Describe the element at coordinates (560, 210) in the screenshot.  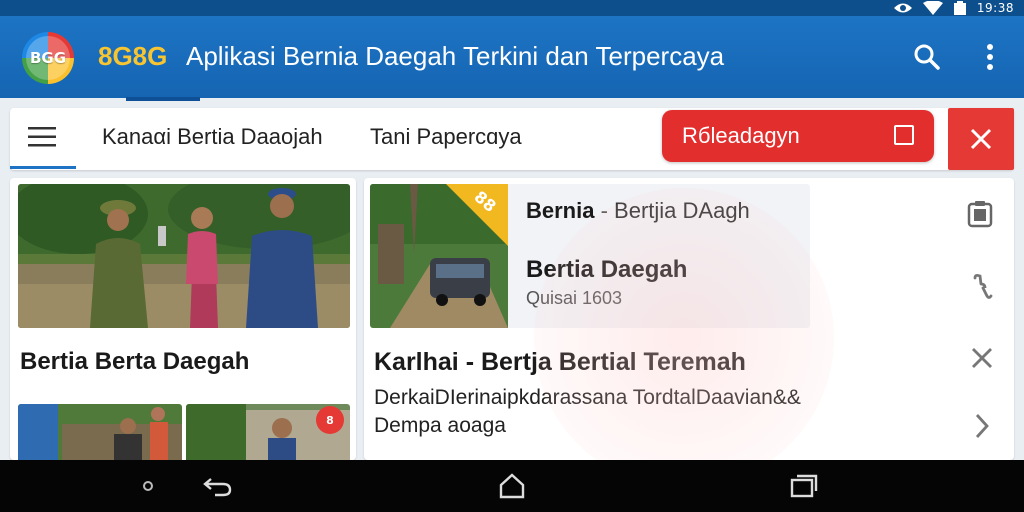
I see `featured-source-name: Bernia` at that location.